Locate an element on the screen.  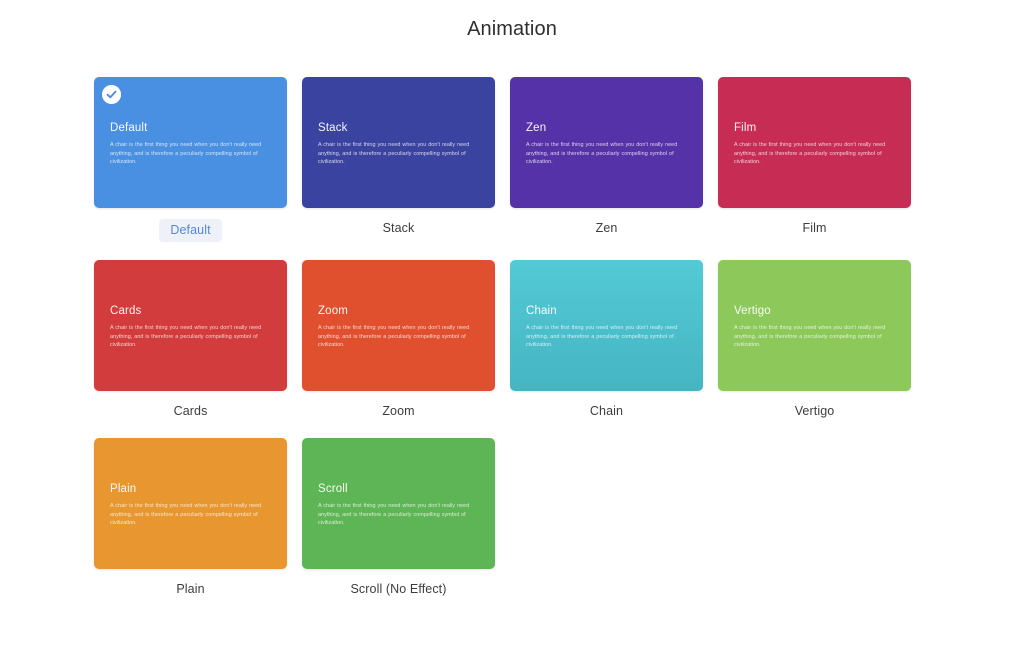
animation-label-zen: Zen is located at coordinates (607, 228).